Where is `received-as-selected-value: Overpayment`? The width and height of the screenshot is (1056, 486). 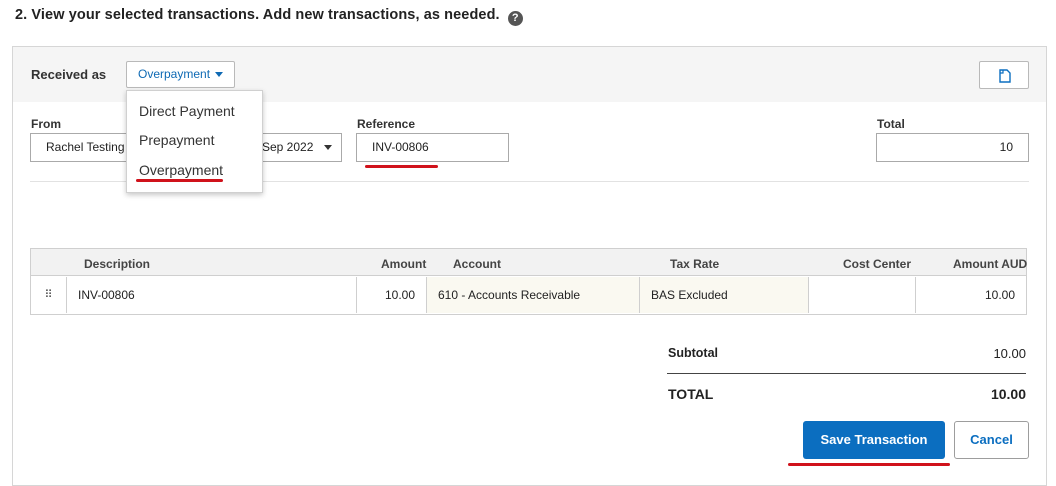 received-as-selected-value: Overpayment is located at coordinates (174, 74).